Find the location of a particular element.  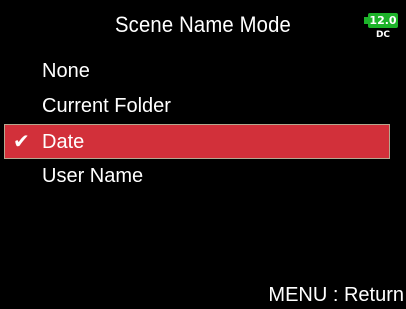

battery-indicator: 12.0 DC is located at coordinates (383, 28).